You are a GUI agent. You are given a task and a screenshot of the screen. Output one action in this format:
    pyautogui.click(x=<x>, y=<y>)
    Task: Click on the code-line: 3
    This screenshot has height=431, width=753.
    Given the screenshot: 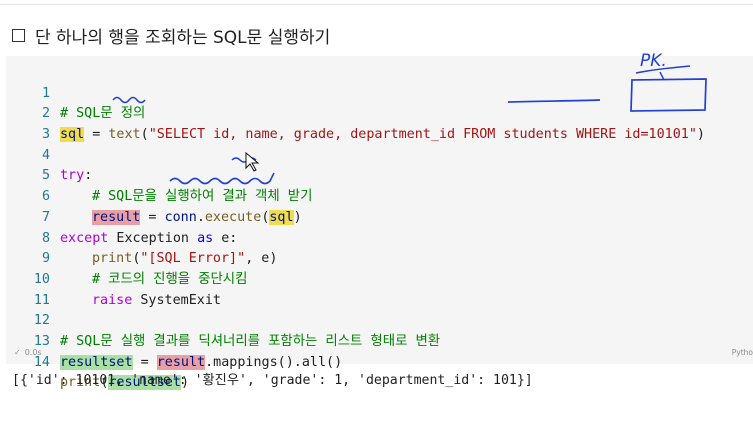 What is the action you would take?
    pyautogui.click(x=379, y=123)
    